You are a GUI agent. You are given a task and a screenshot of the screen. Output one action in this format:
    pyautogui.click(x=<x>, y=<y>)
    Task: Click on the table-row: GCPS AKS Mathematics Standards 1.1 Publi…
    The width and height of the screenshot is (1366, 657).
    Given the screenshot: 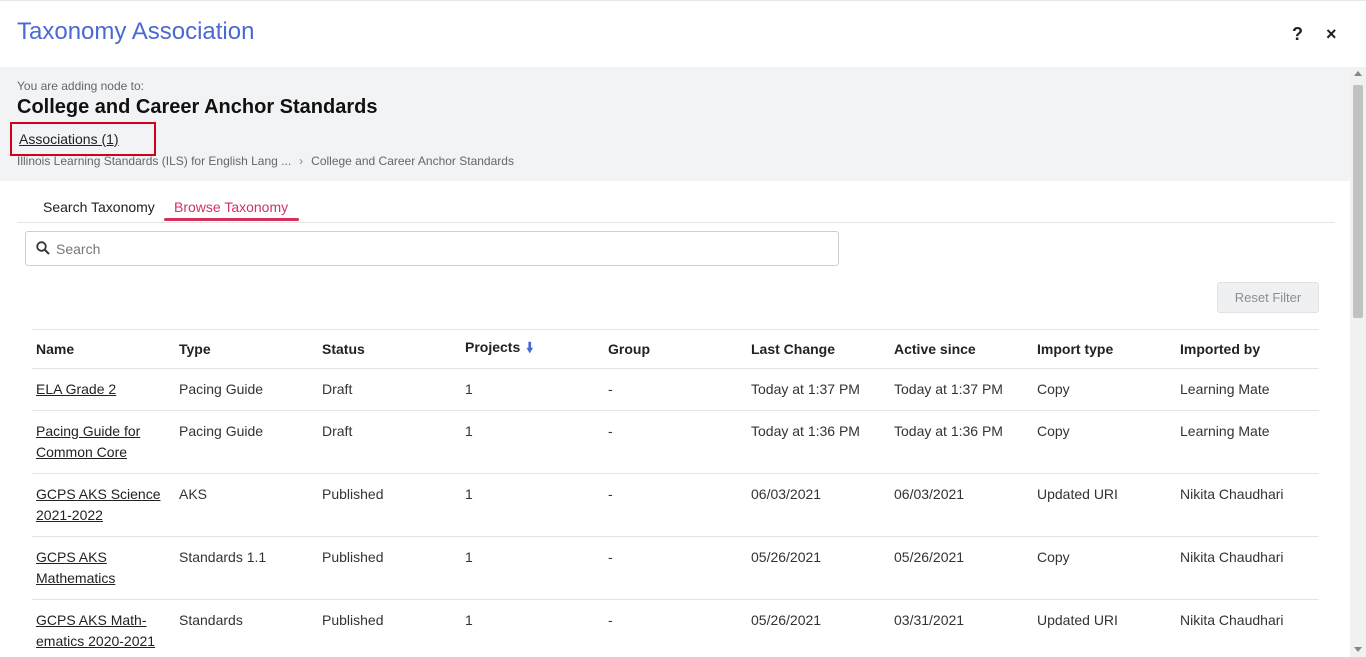 What is the action you would take?
    pyautogui.click(x=675, y=568)
    